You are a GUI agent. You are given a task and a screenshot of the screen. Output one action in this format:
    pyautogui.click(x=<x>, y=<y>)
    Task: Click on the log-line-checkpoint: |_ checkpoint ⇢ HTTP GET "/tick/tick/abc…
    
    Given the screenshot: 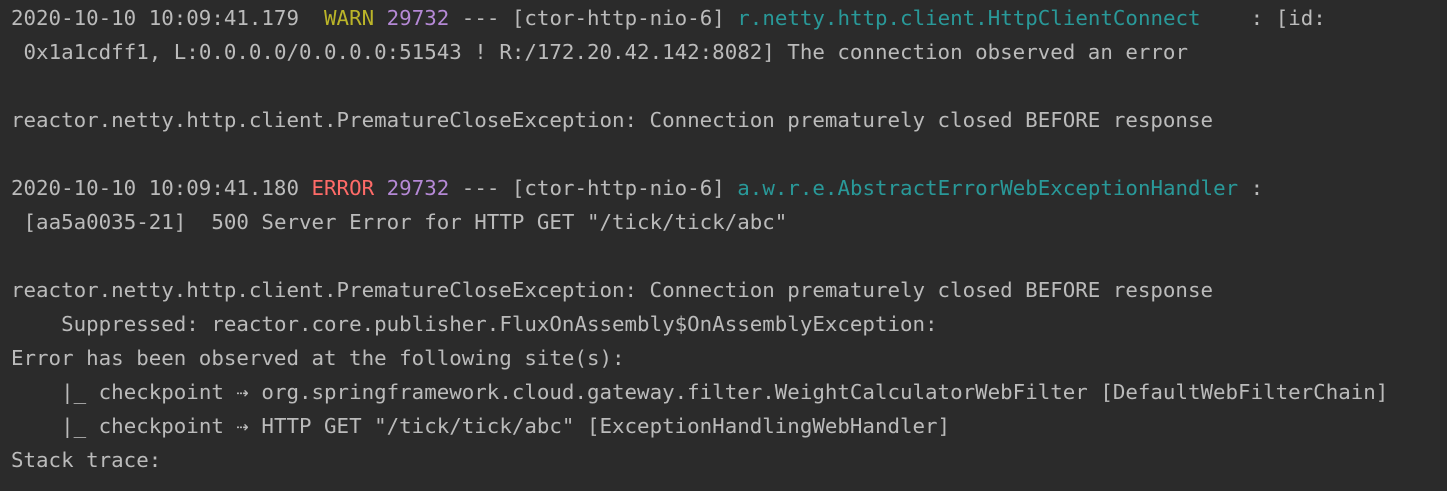 What is the action you would take?
    pyautogui.click(x=480, y=426)
    